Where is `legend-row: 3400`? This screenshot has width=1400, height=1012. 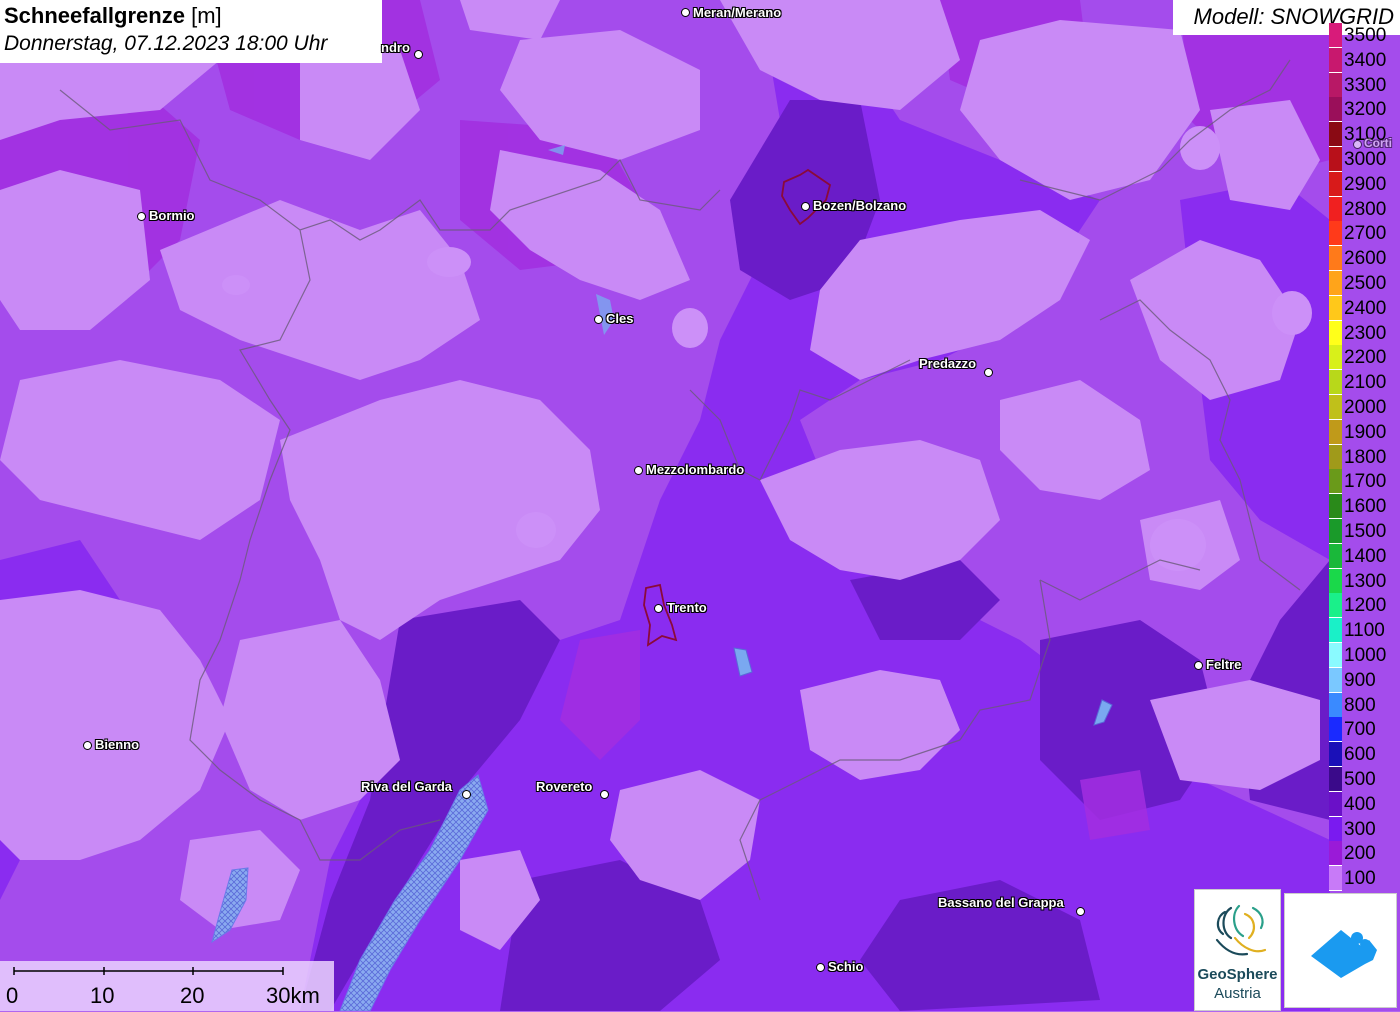
legend-row: 3400 is located at coordinates (1364, 60).